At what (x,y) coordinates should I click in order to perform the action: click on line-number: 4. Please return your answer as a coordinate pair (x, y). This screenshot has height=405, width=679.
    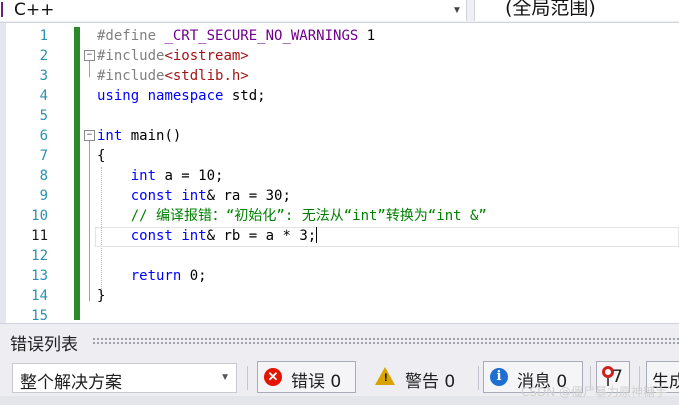
    Looking at the image, I should click on (43, 96).